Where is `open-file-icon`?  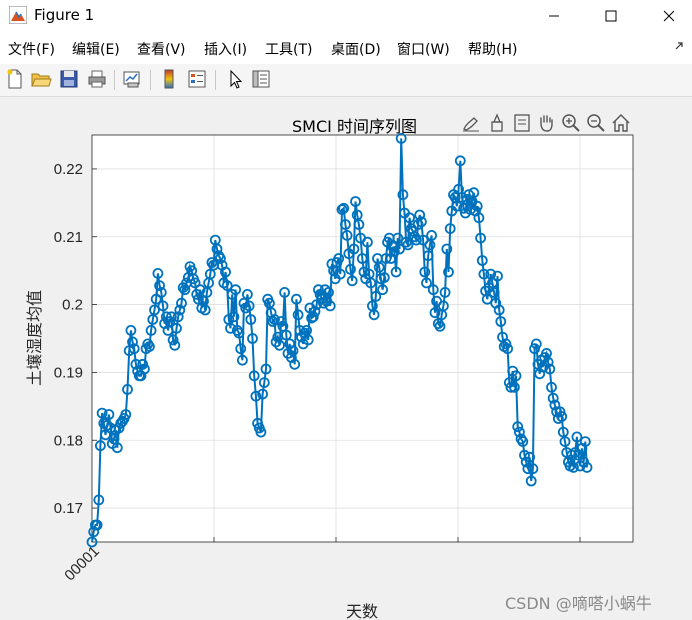
open-file-icon is located at coordinates (41, 79).